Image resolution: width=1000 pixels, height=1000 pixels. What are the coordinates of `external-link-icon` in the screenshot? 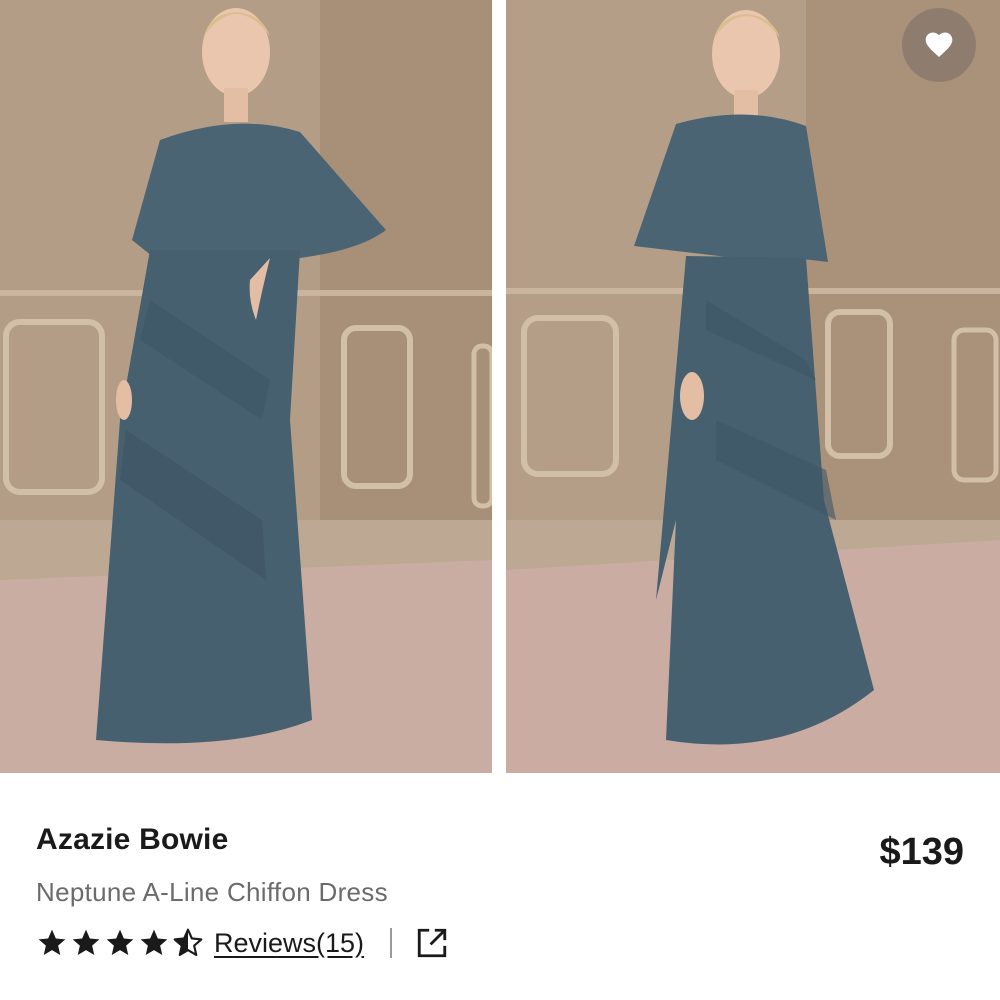 It's located at (432, 943).